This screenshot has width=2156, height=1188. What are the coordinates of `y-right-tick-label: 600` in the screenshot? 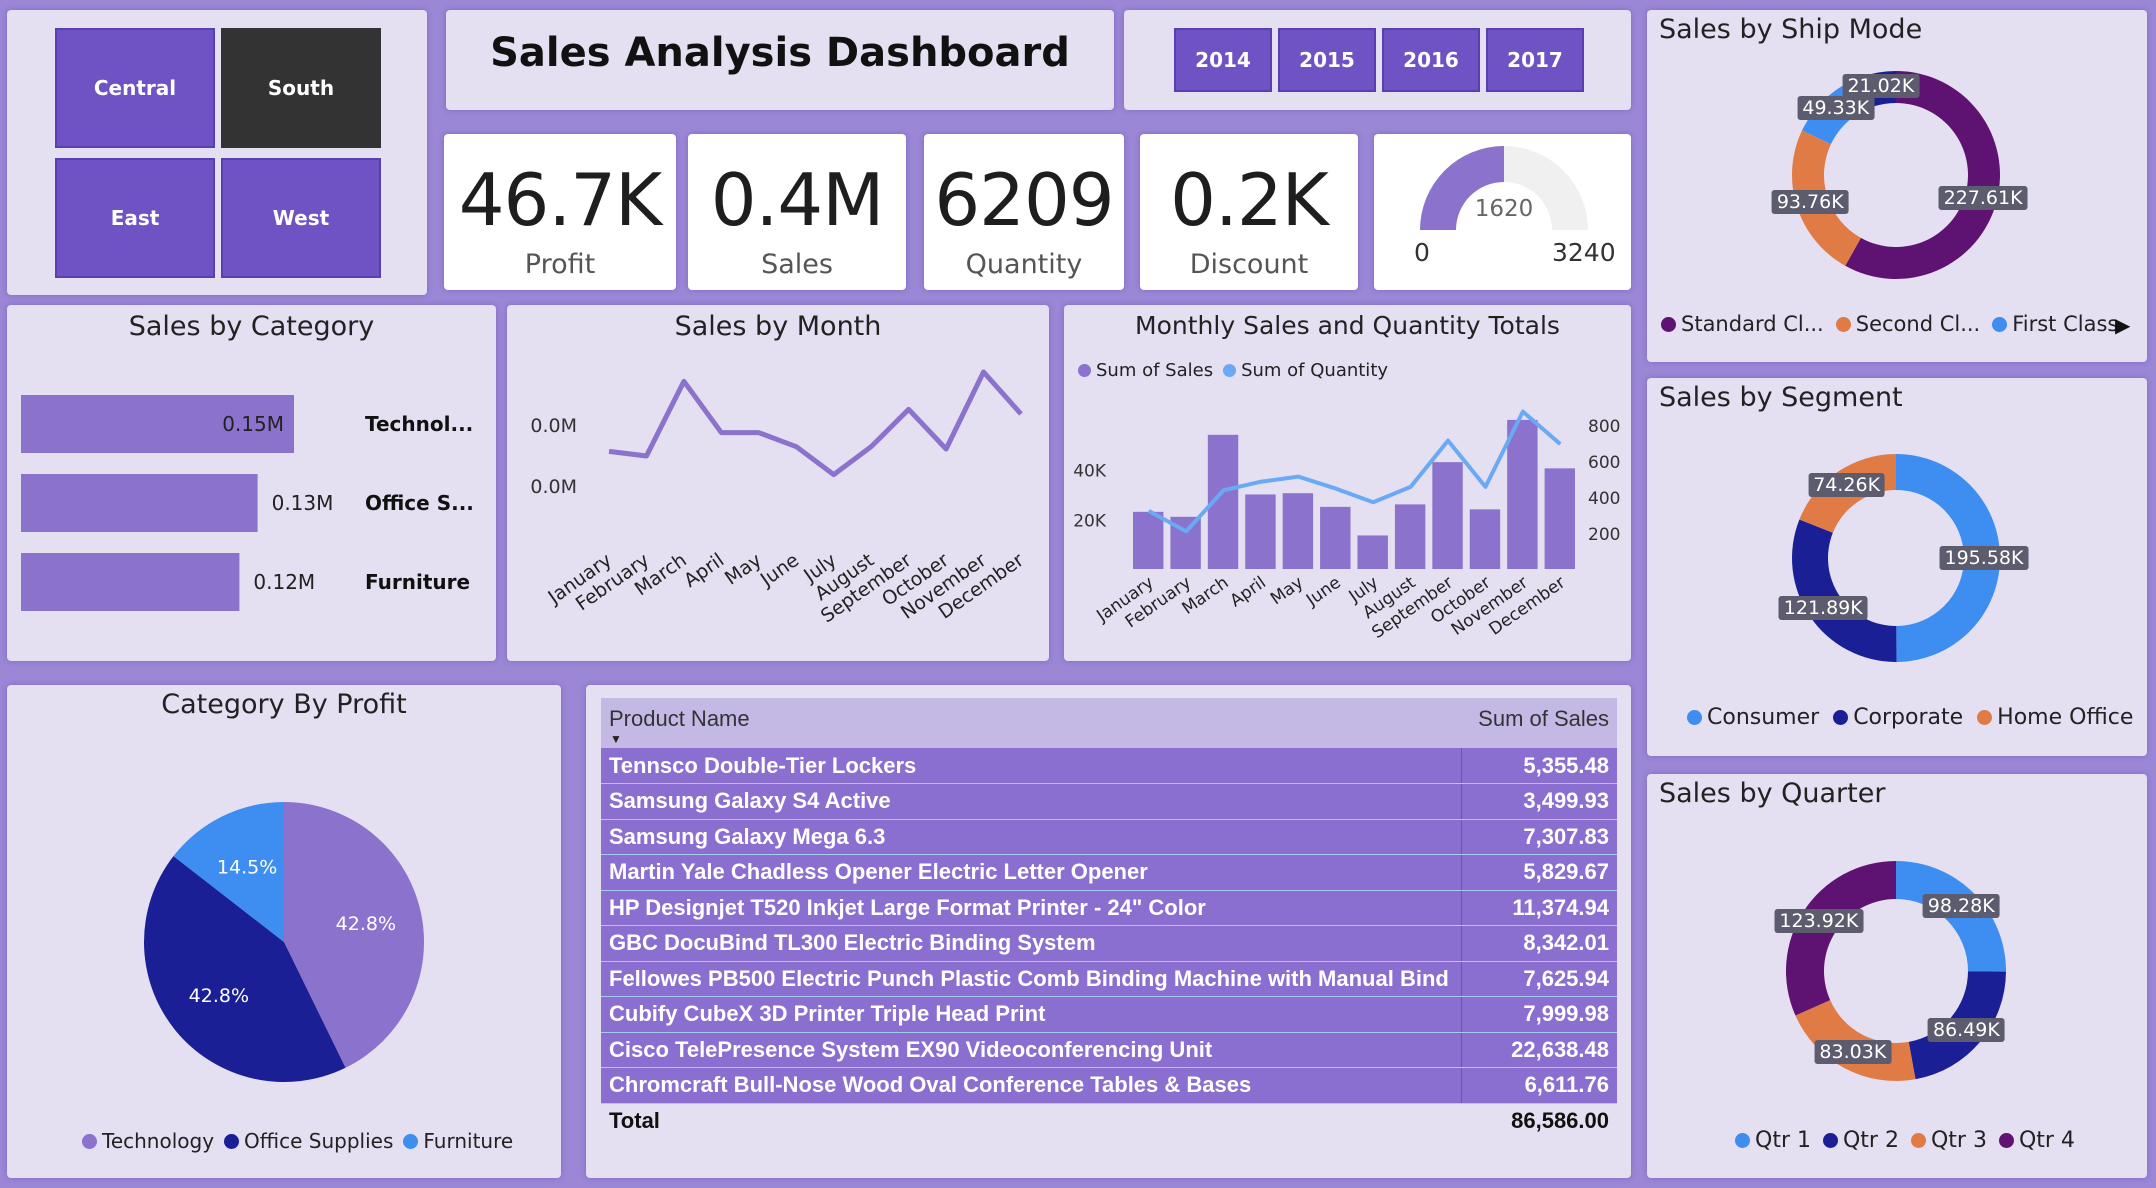 It's located at (1604, 463).